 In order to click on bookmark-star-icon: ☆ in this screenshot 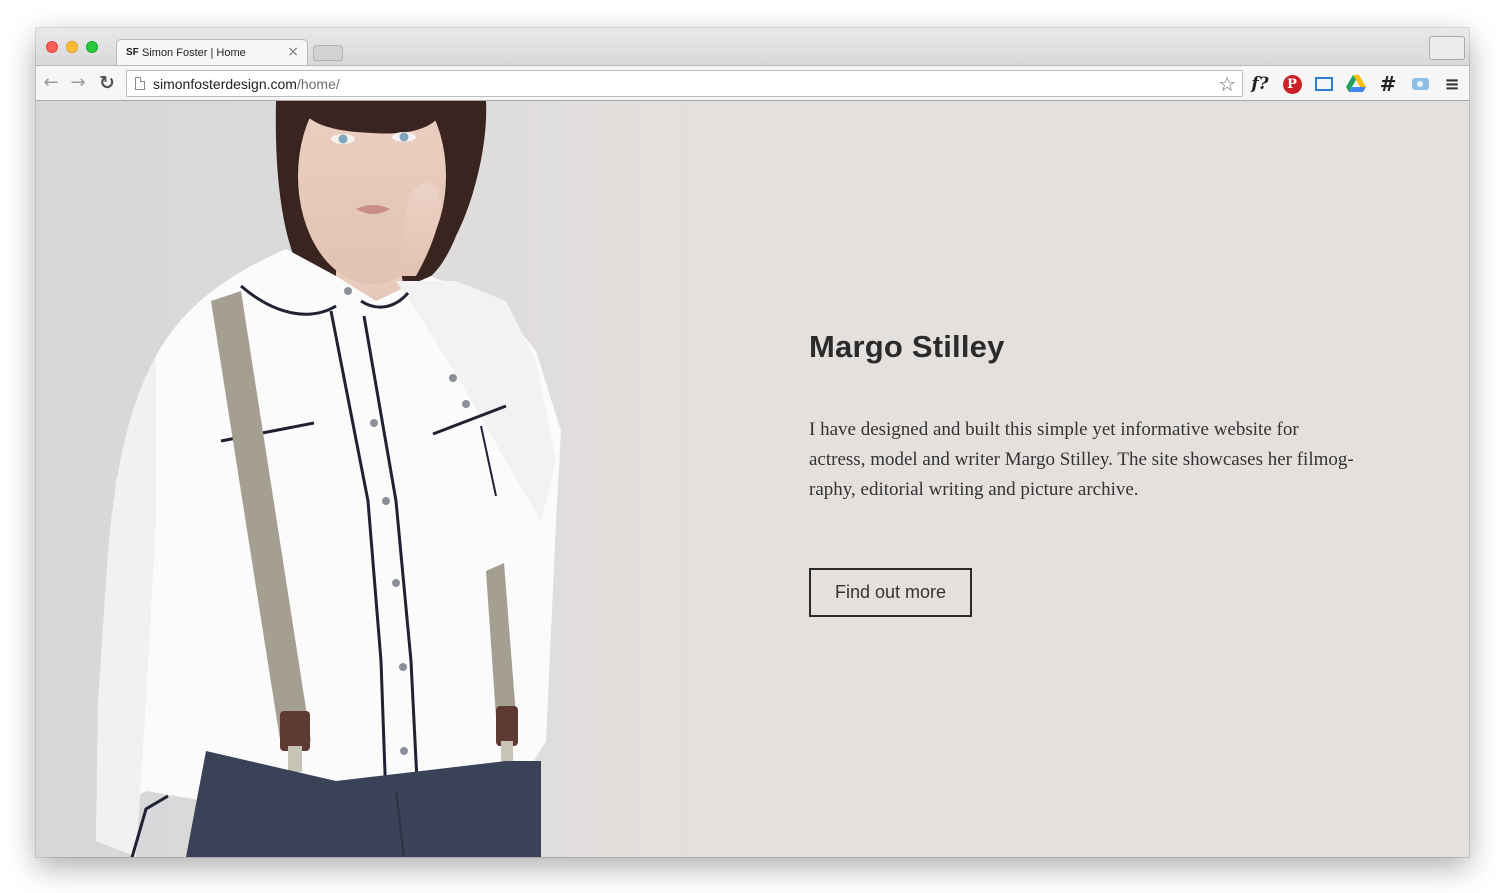, I will do `click(1227, 84)`.